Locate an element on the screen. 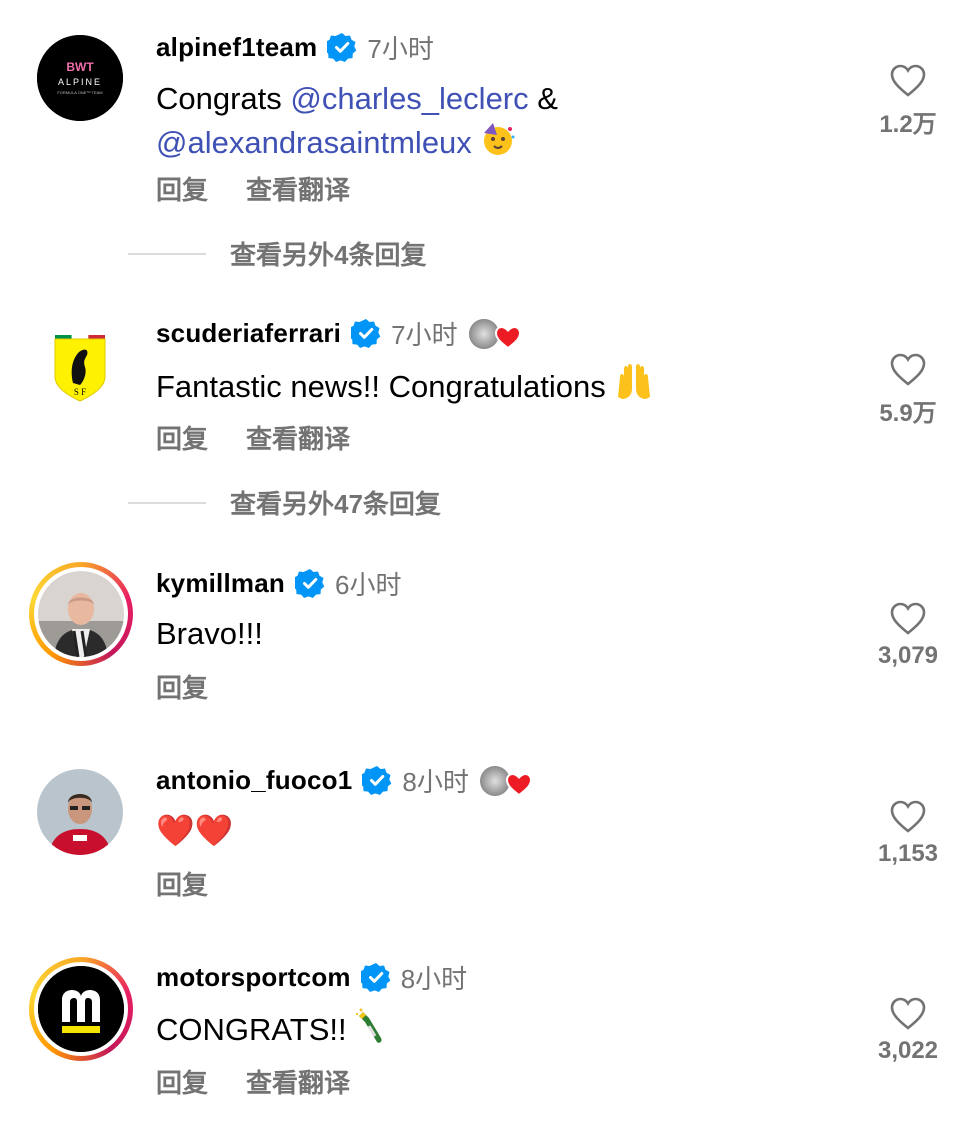 The image size is (974, 1128). comment-header: alpinef1team 7小时 is located at coordinates (295, 47).